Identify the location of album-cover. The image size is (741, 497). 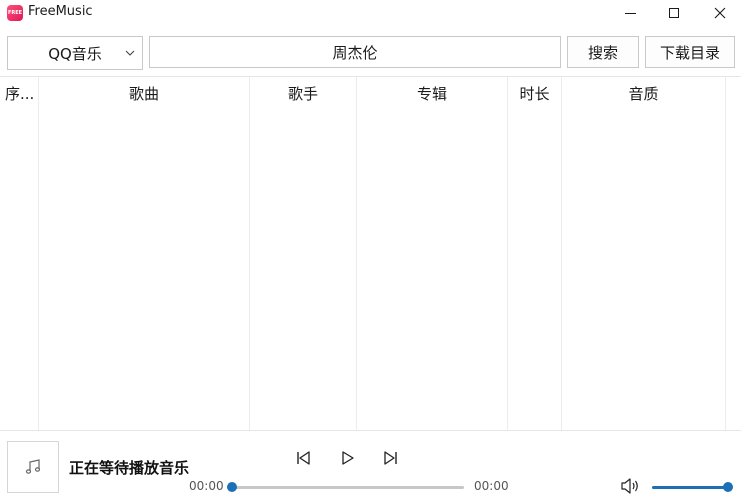
(33, 467).